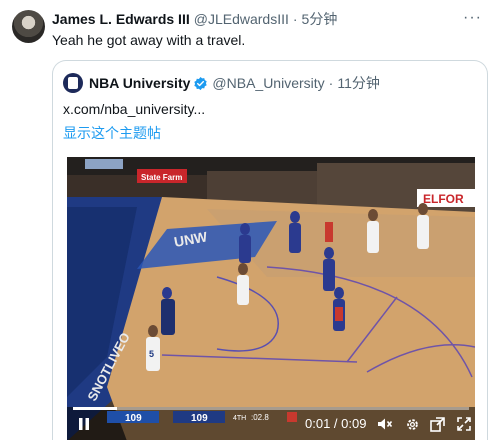  Describe the element at coordinates (241, 19) in the screenshot. I see `author-handle: @JLEdwardsIII` at that location.